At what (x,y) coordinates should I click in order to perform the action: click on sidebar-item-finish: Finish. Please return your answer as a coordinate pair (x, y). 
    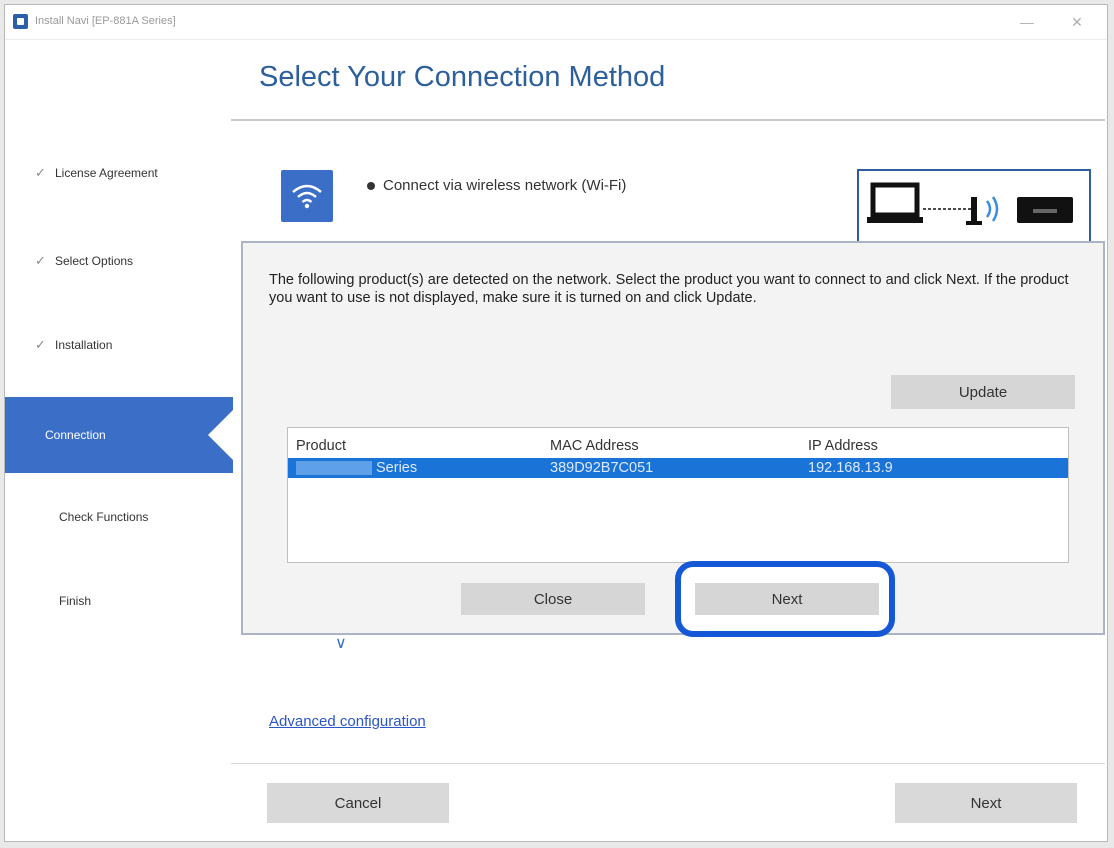
    Looking at the image, I should click on (119, 601).